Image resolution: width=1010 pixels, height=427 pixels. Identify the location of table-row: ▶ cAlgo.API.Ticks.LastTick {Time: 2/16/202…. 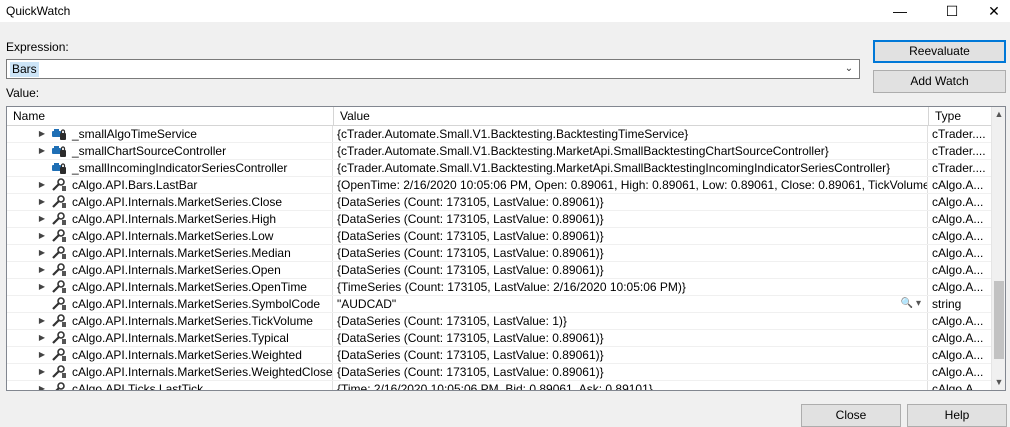
(499, 385).